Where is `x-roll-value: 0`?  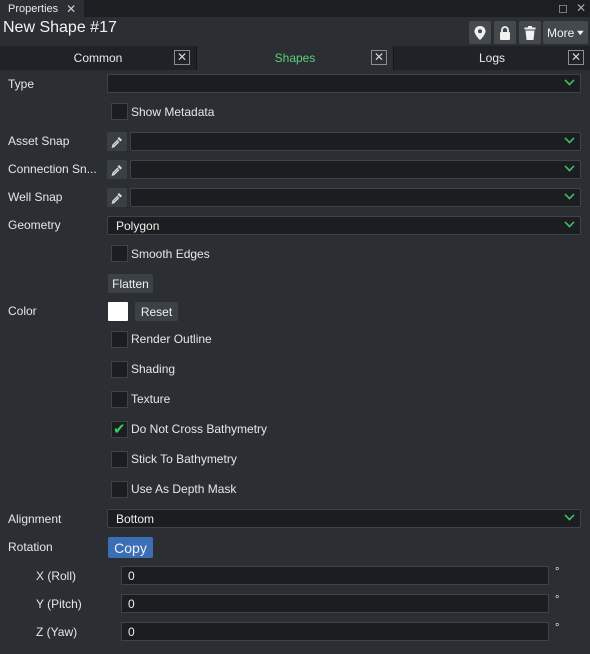 x-roll-value: 0 is located at coordinates (131, 576).